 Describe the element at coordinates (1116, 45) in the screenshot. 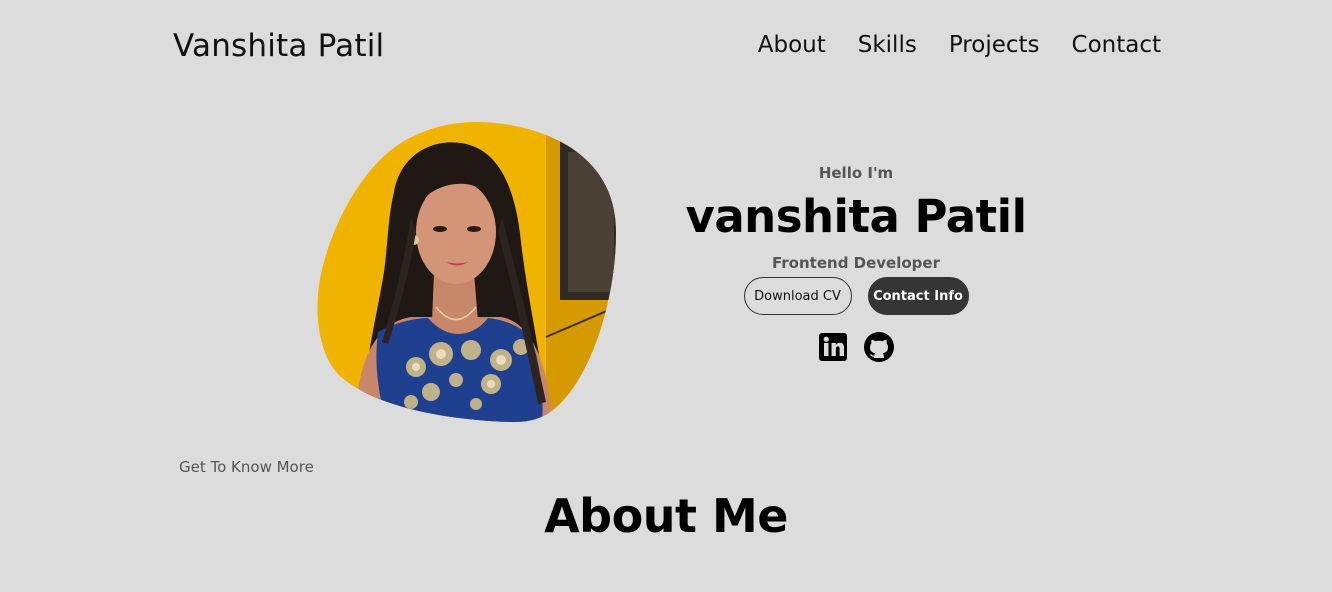

I see `nav-link-contact: Contact` at that location.